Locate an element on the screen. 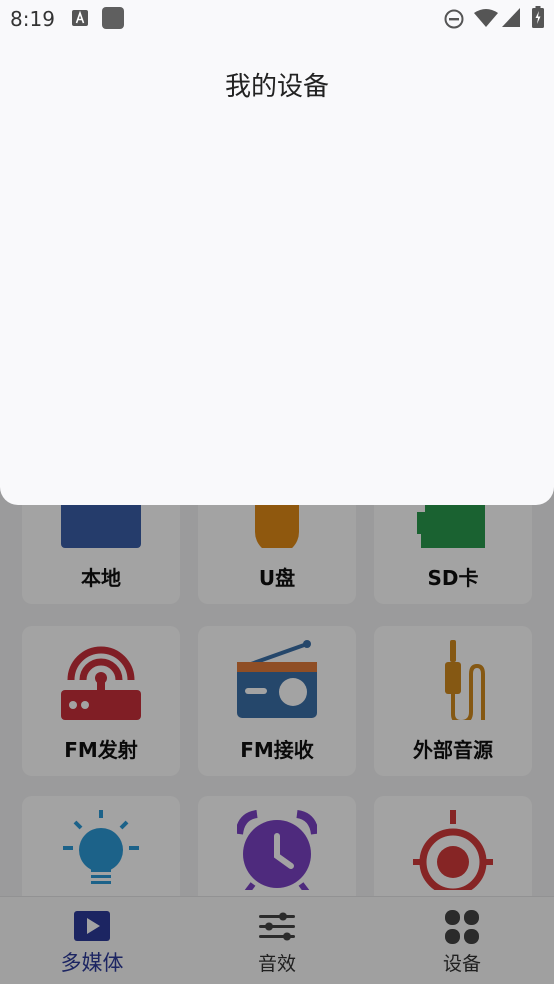 This screenshot has height=984, width=554. status-bar: 8:19 is located at coordinates (277, 19).